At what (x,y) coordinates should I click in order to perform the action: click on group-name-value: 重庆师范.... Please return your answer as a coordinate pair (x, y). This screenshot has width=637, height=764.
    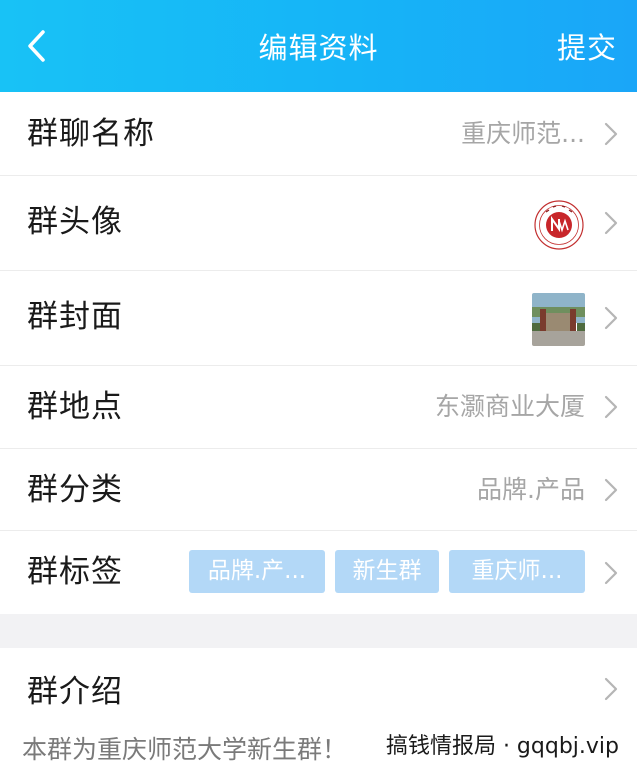
    Looking at the image, I should click on (523, 133).